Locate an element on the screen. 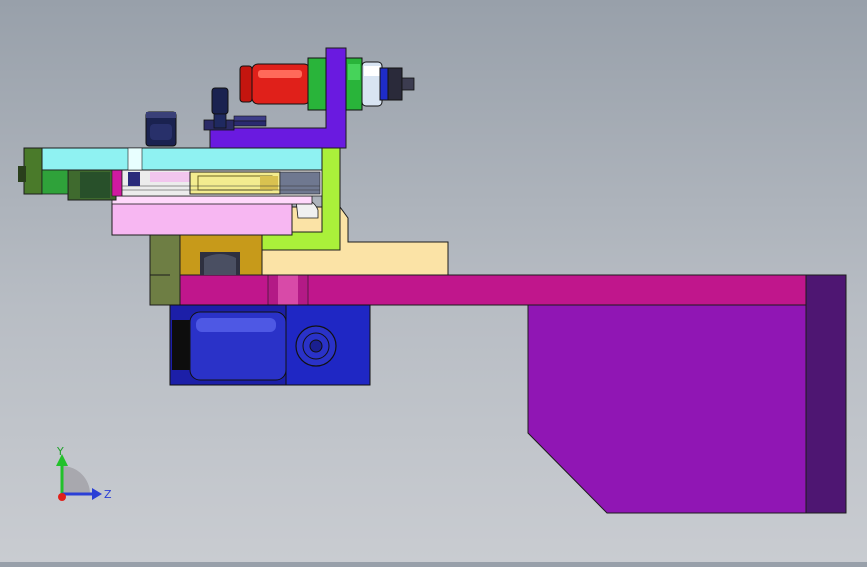  silver-collar is located at coordinates (372, 84).